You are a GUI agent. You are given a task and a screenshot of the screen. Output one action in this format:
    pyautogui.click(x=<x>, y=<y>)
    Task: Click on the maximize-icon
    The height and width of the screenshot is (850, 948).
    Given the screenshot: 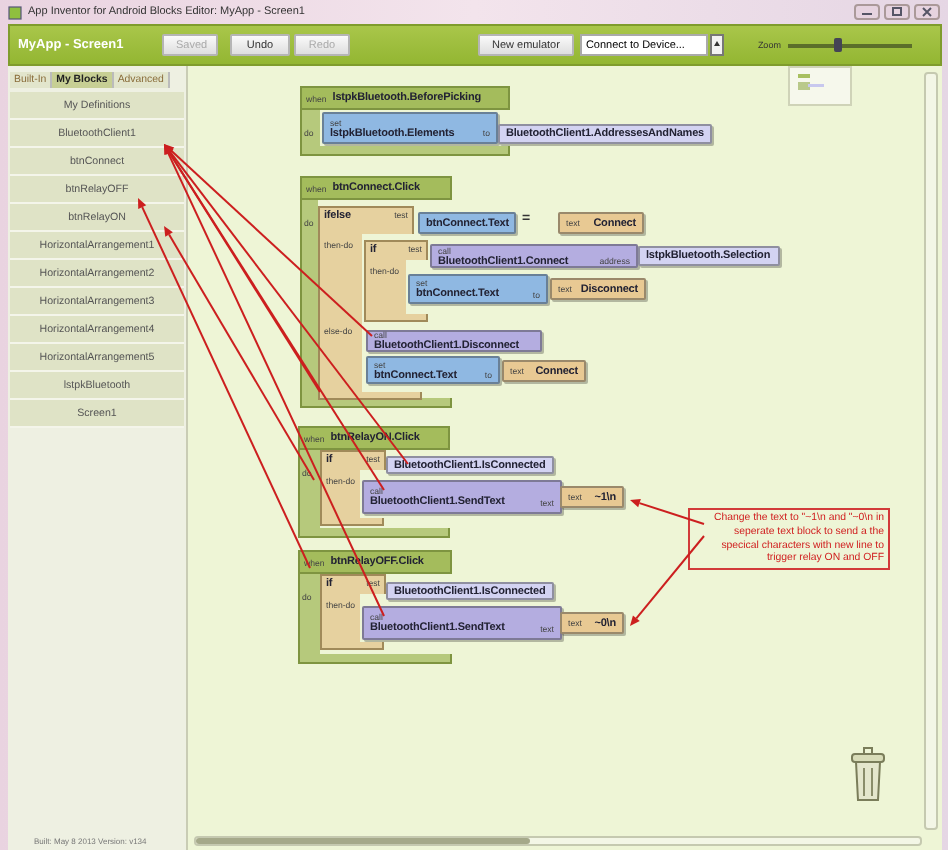 What is the action you would take?
    pyautogui.click(x=897, y=12)
    